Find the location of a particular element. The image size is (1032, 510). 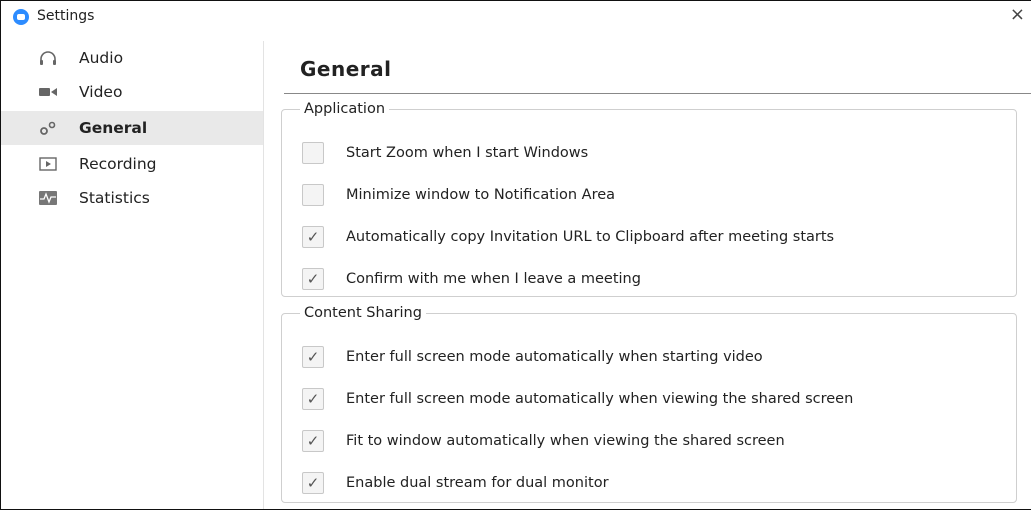

title-divider is located at coordinates (657, 93).